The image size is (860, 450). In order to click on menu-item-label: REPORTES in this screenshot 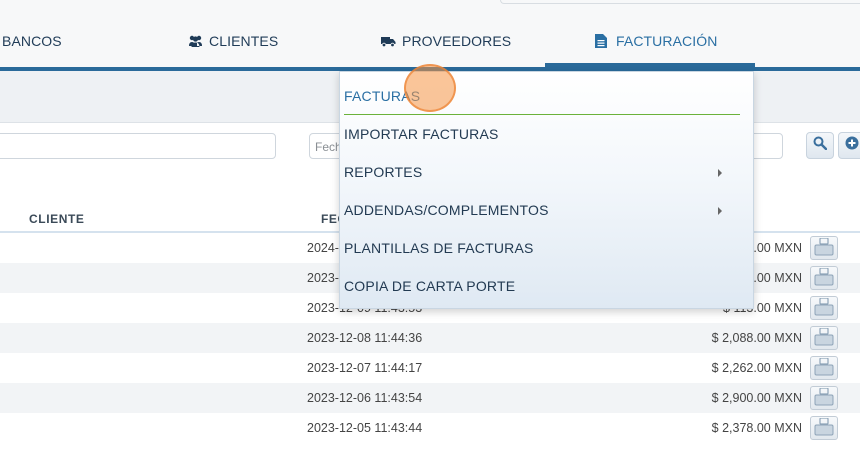, I will do `click(383, 172)`.